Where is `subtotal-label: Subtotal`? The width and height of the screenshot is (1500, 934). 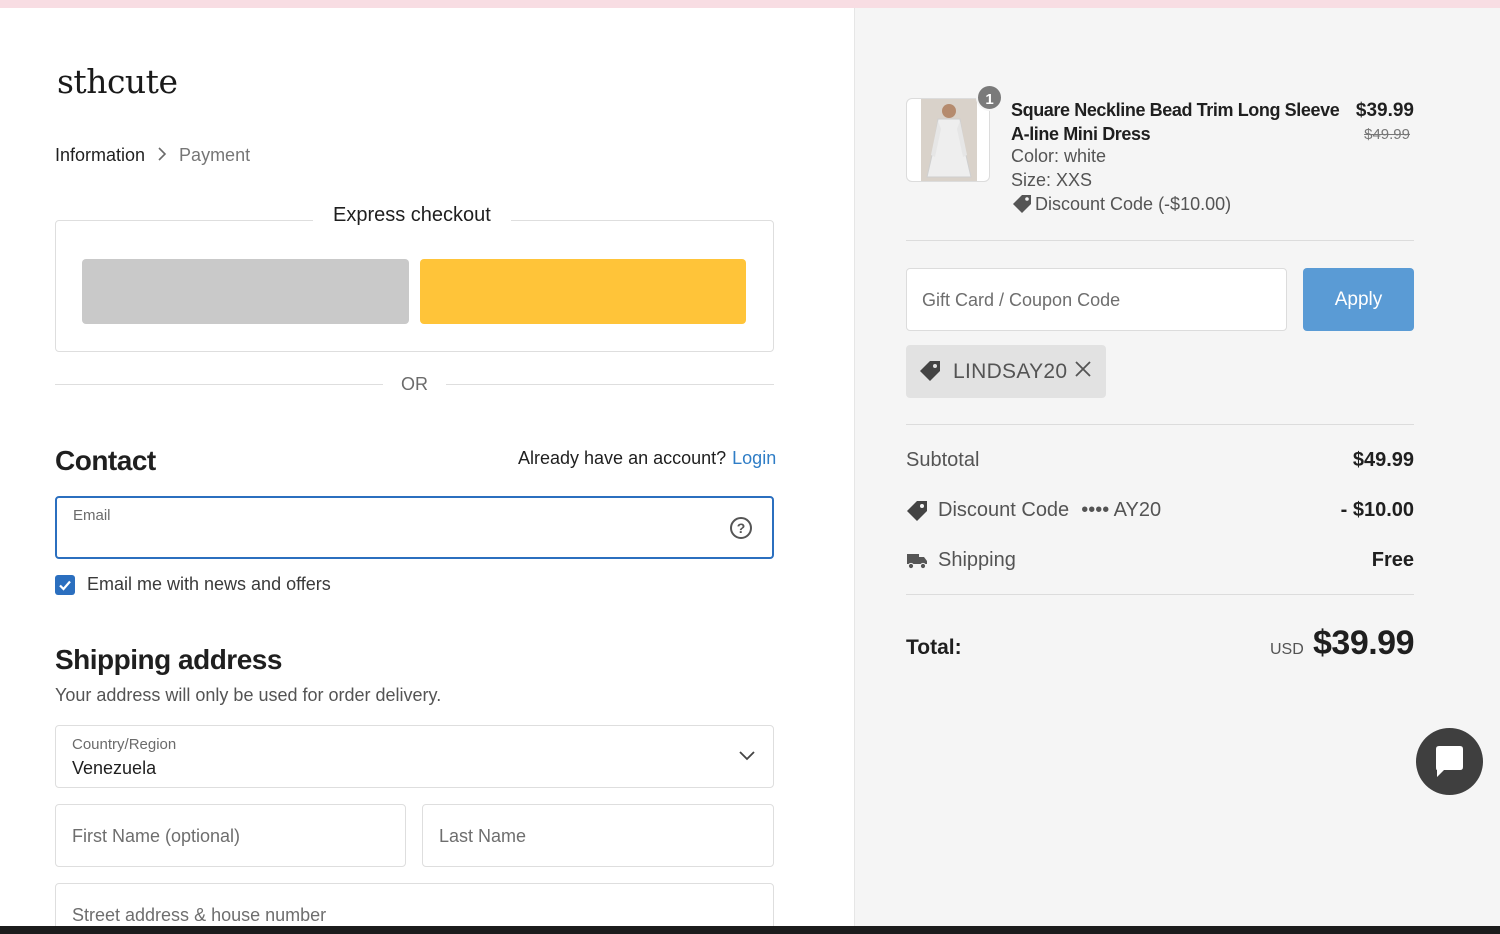
subtotal-label: Subtotal is located at coordinates (943, 460).